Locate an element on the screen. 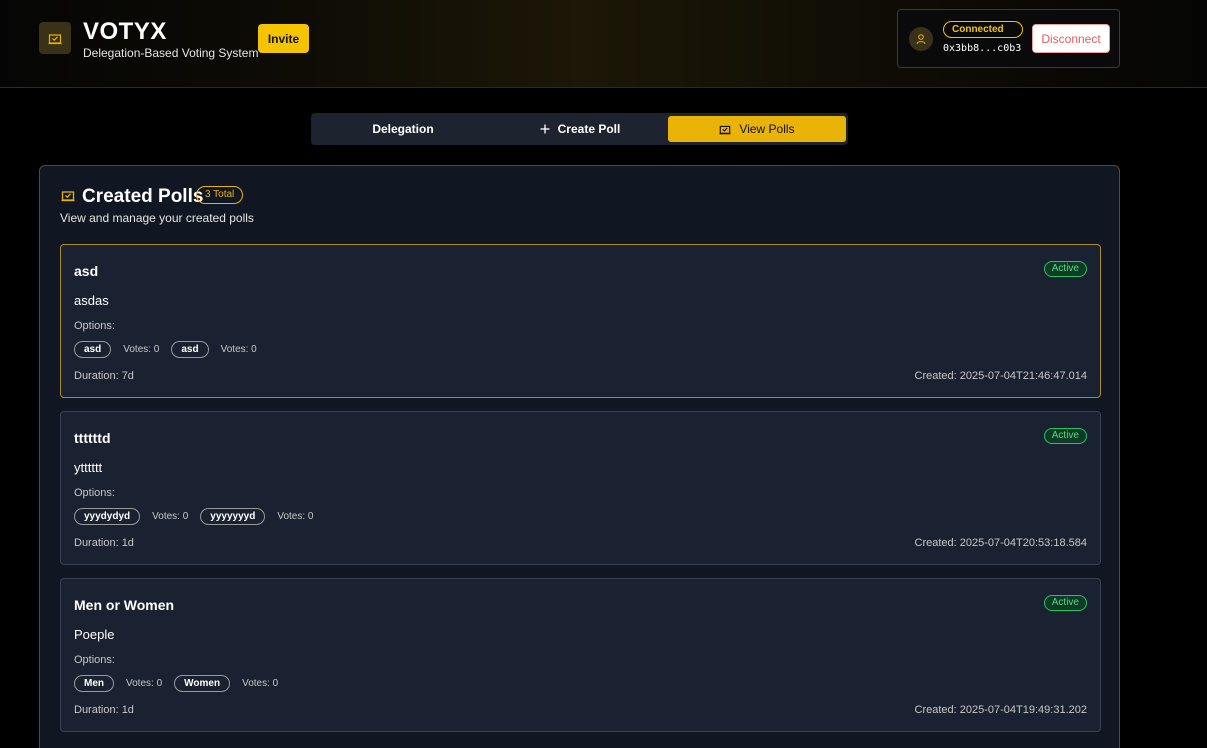 This screenshot has height=748, width=1207. option-pill: Women is located at coordinates (202, 683).